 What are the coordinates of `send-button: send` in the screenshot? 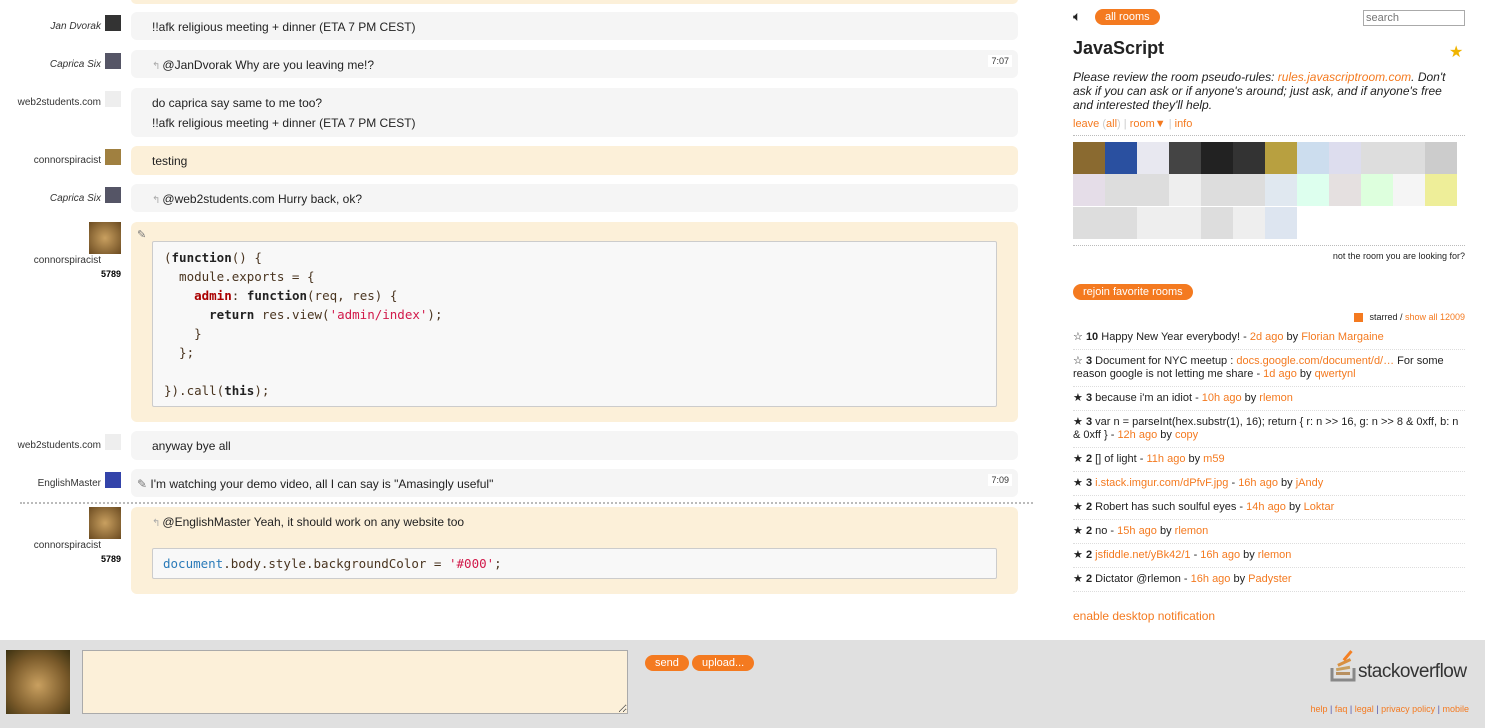 It's located at (667, 663).